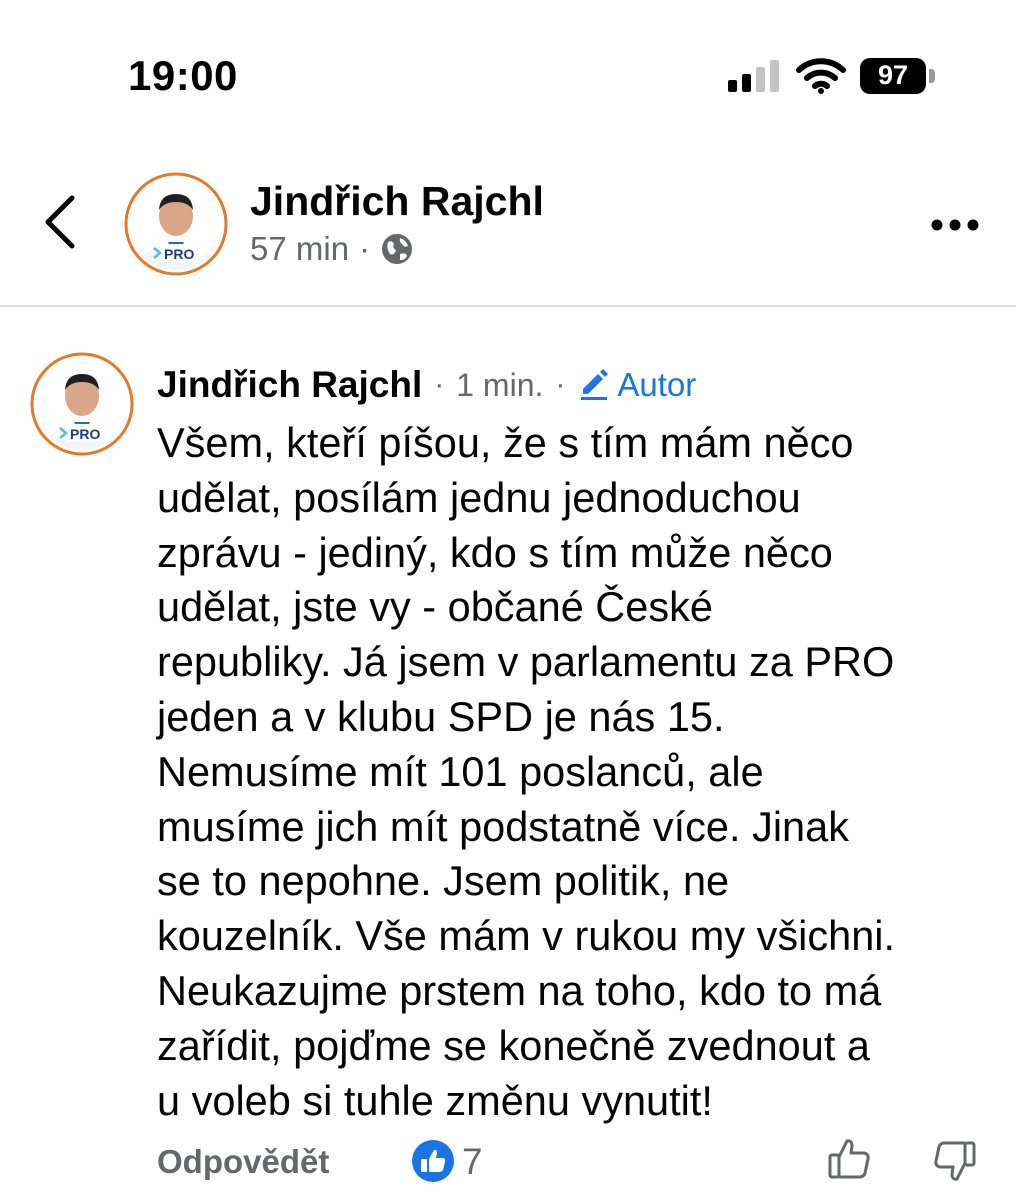 Image resolution: width=1016 pixels, height=1200 pixels. What do you see at coordinates (435, 1100) in the screenshot?
I see `comment-line: u voleb si tuhle změnu vynutit!` at bounding box center [435, 1100].